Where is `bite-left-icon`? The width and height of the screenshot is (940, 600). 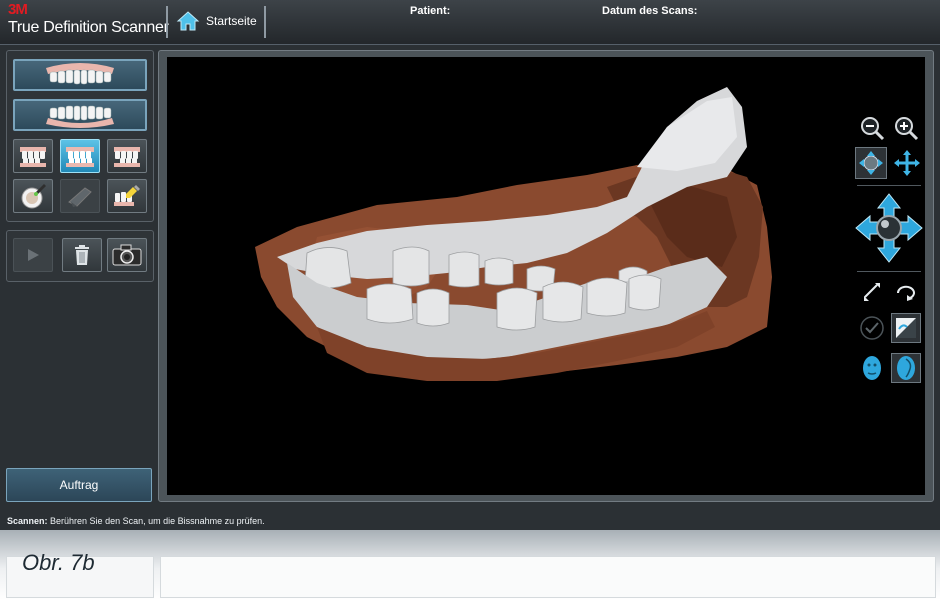
bite-left-icon is located at coordinates (33, 157).